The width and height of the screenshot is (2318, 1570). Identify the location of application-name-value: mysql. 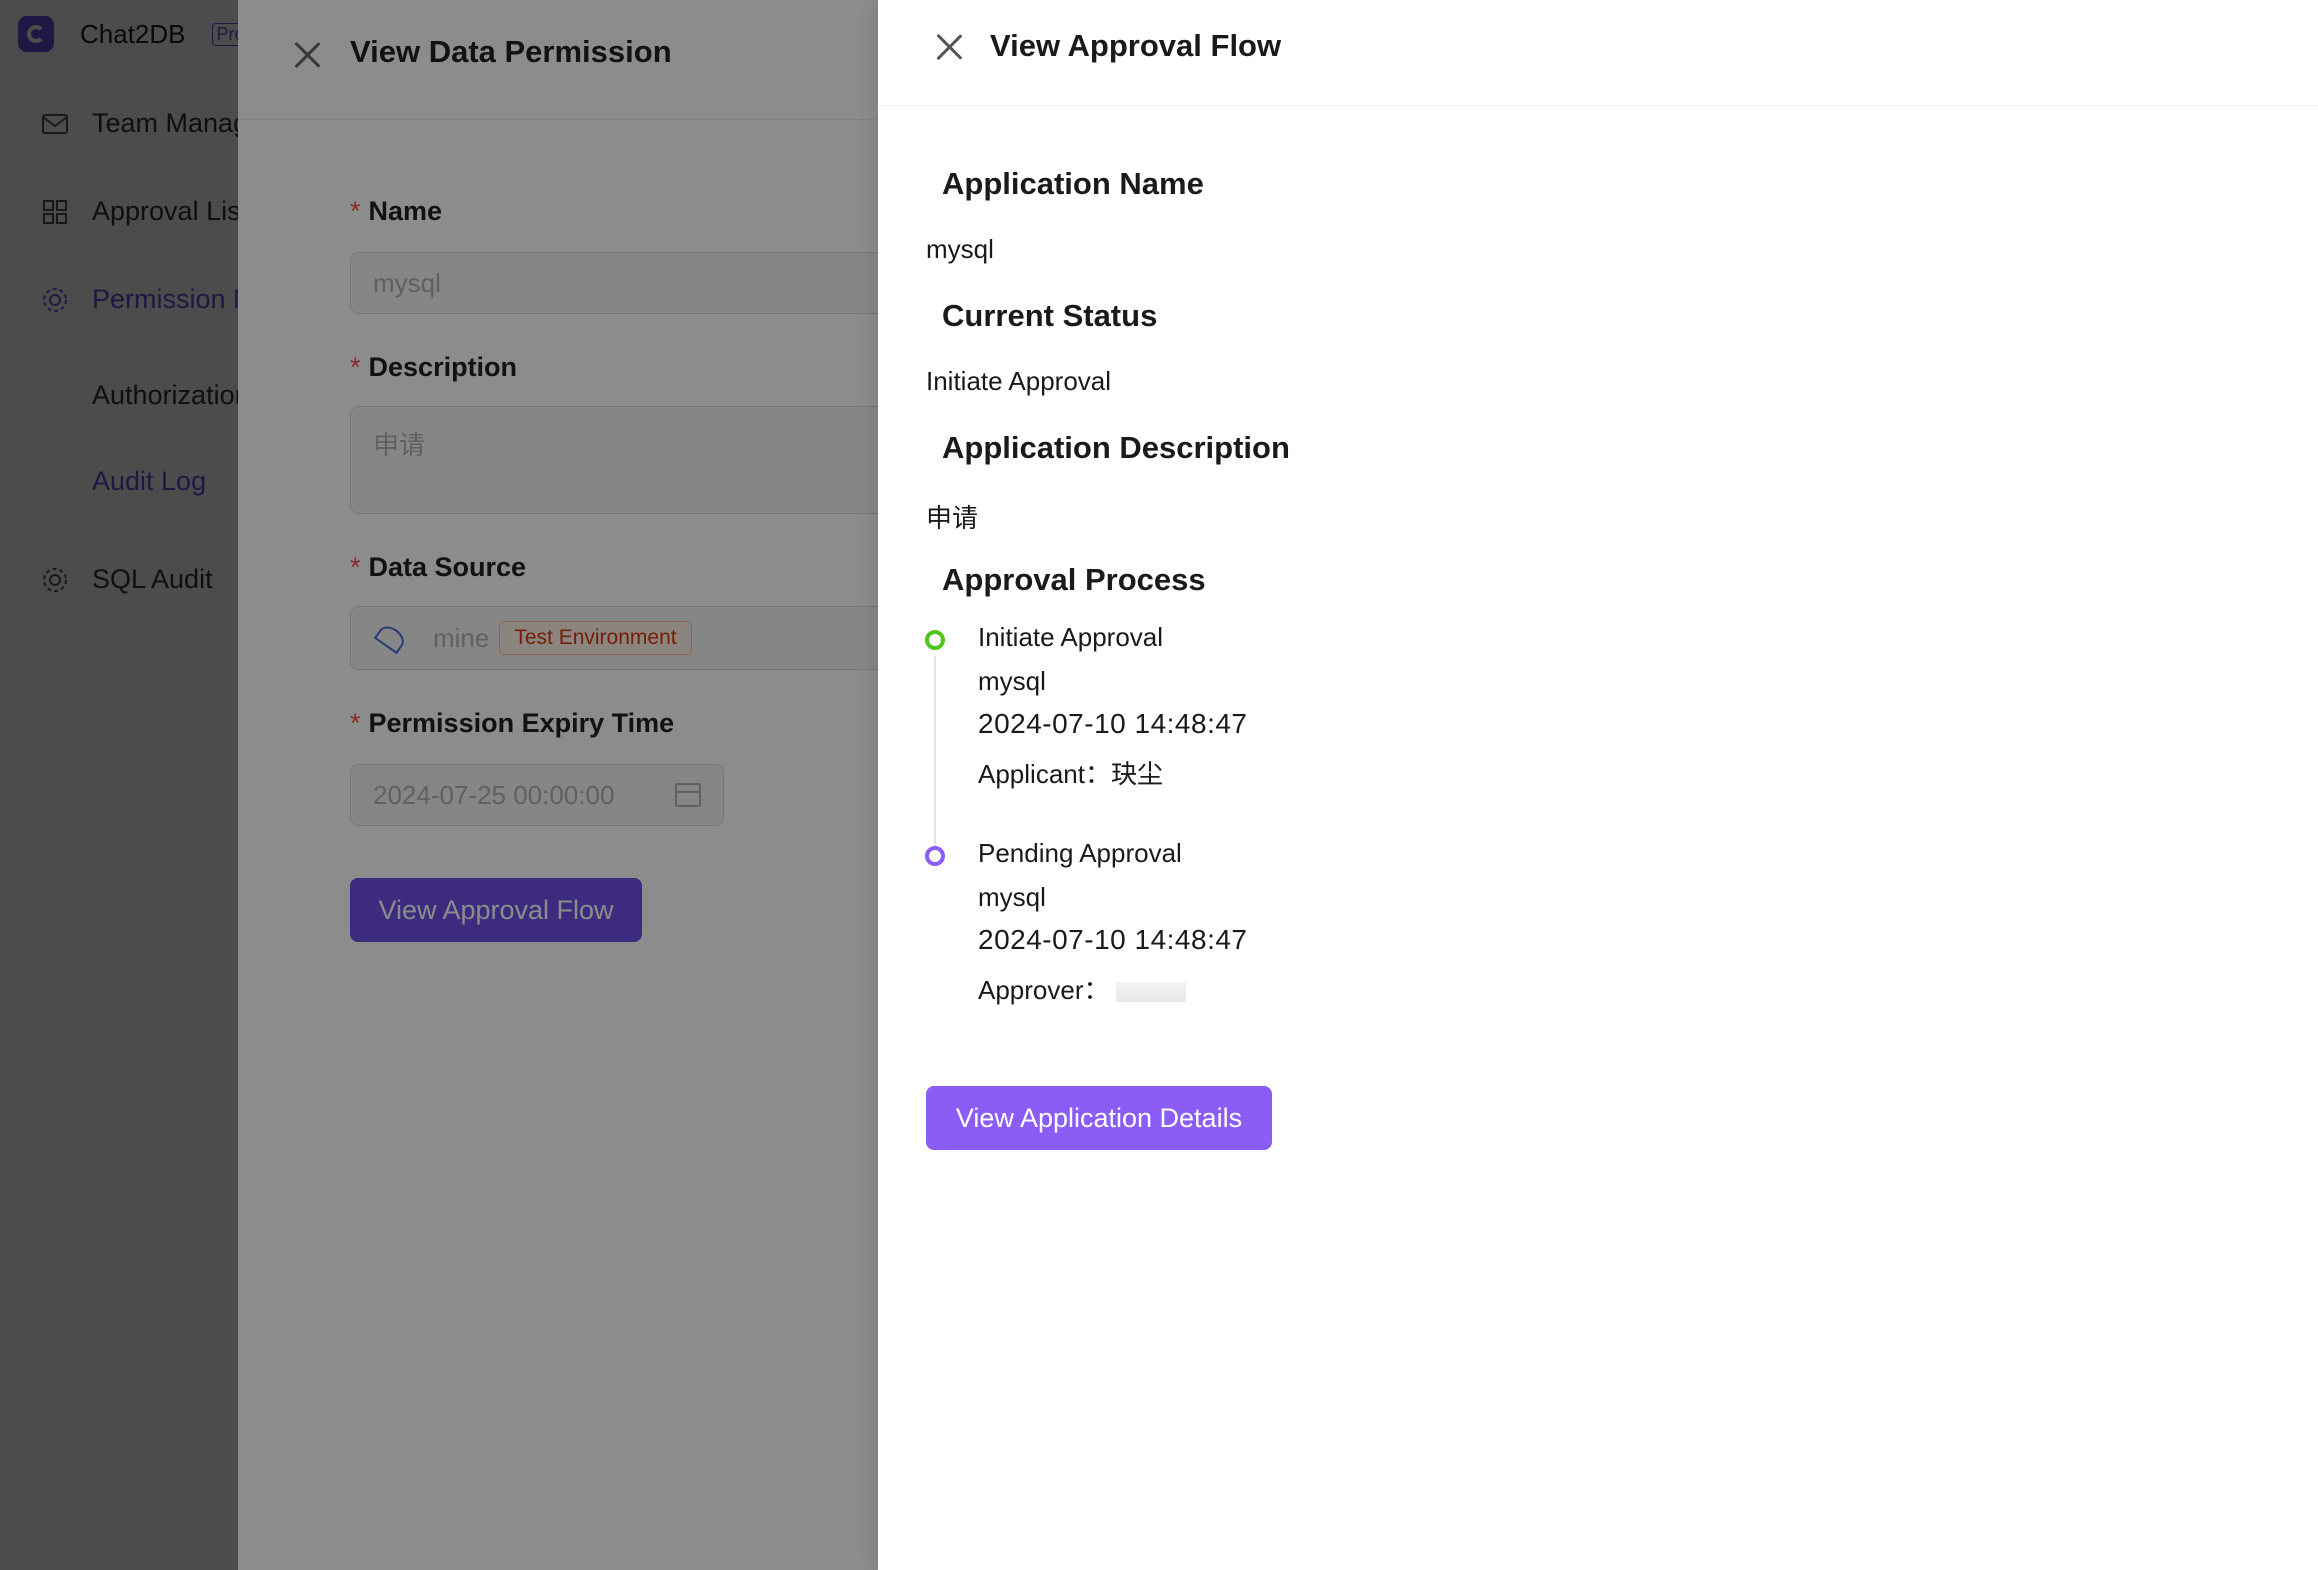
(960, 249).